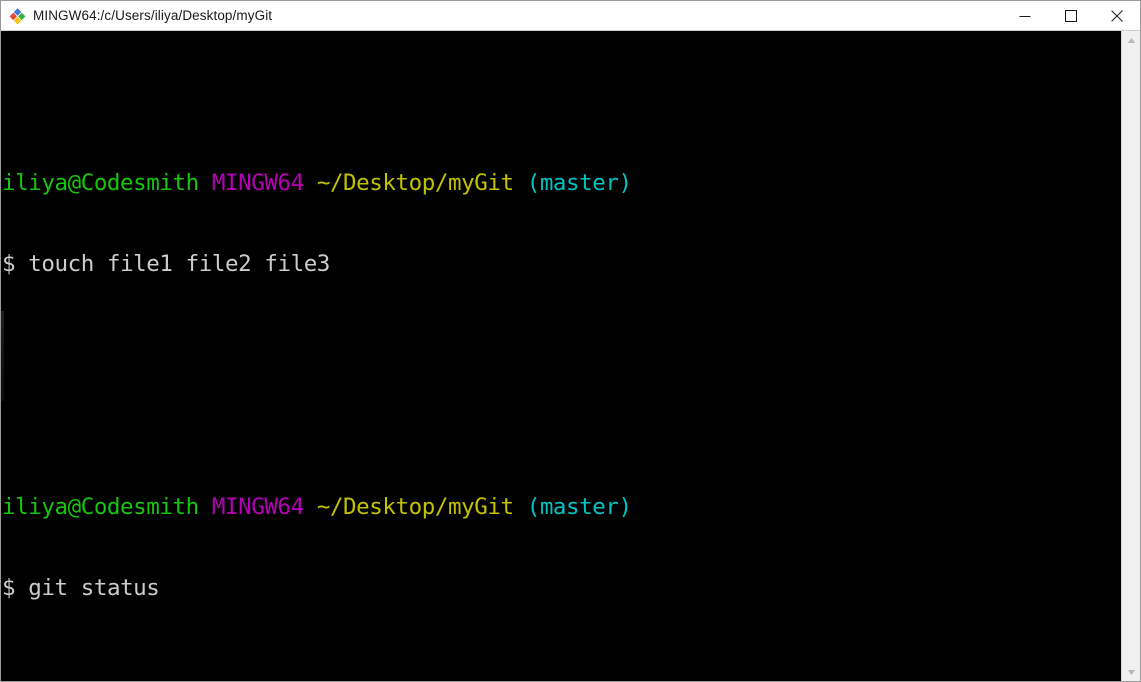  I want to click on command-line: $ touch file1 file2 file3, so click(561, 264).